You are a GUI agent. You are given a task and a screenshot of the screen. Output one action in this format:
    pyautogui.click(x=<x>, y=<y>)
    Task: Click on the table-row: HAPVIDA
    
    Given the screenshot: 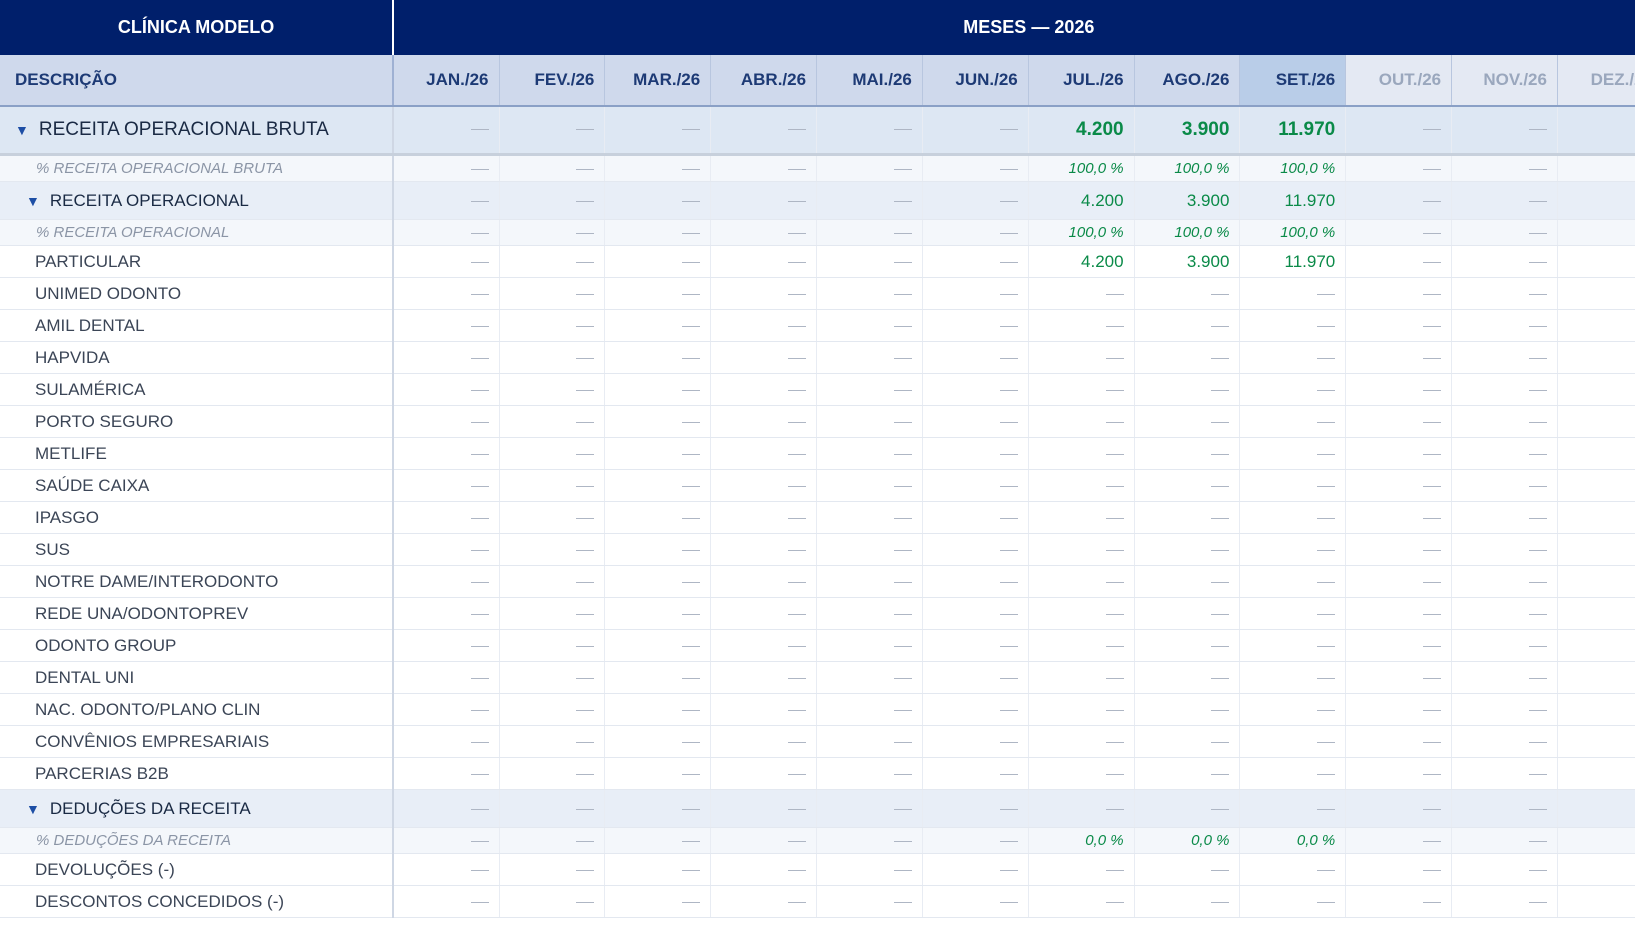 What is the action you would take?
    pyautogui.click(x=817, y=357)
    